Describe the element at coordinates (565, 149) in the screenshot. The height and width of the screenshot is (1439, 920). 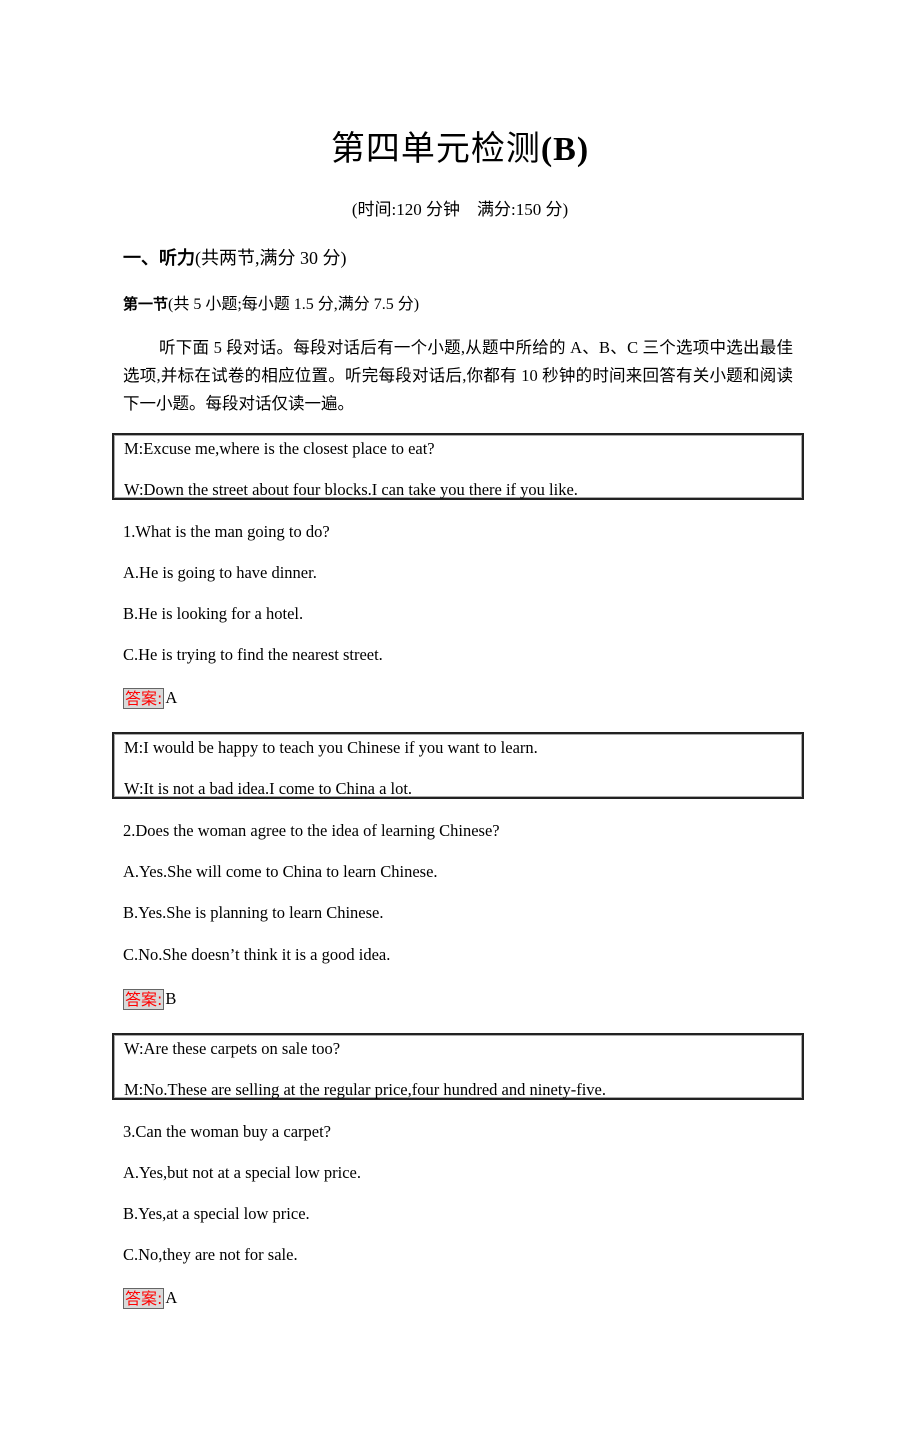
I see `document-title-suffix: (B)` at that location.